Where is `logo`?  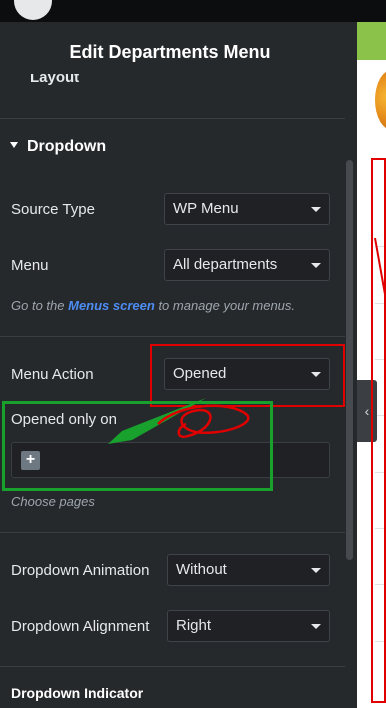 logo is located at coordinates (33, 10).